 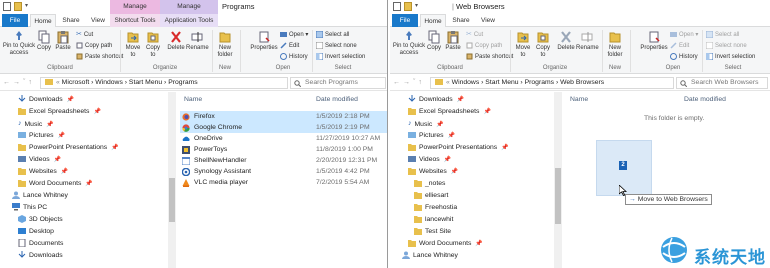 I want to click on nav-item-notes: _notes, so click(x=429, y=184).